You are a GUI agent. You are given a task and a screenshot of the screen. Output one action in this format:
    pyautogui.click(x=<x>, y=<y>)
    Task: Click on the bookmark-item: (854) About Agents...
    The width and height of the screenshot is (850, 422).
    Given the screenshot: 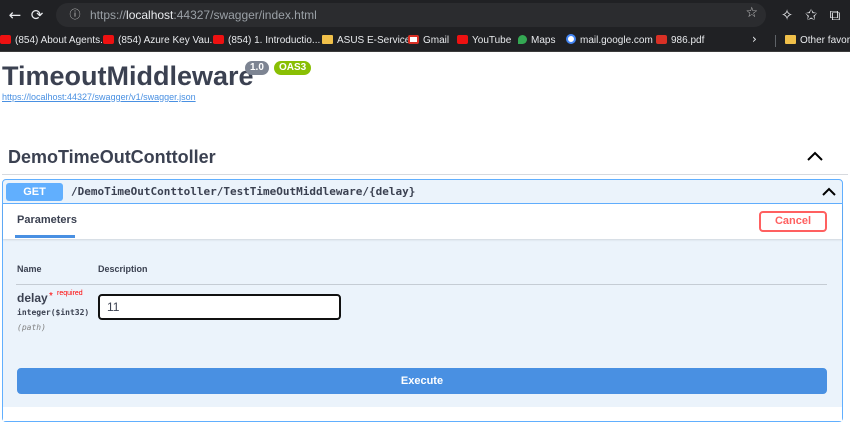 What is the action you would take?
    pyautogui.click(x=54, y=41)
    